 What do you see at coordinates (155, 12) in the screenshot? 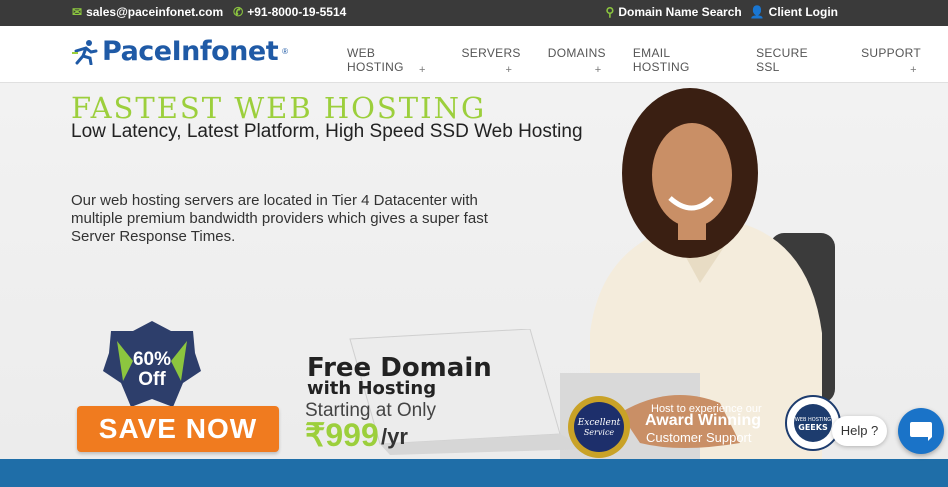
I see `email-text: sales@paceinfonet.com` at bounding box center [155, 12].